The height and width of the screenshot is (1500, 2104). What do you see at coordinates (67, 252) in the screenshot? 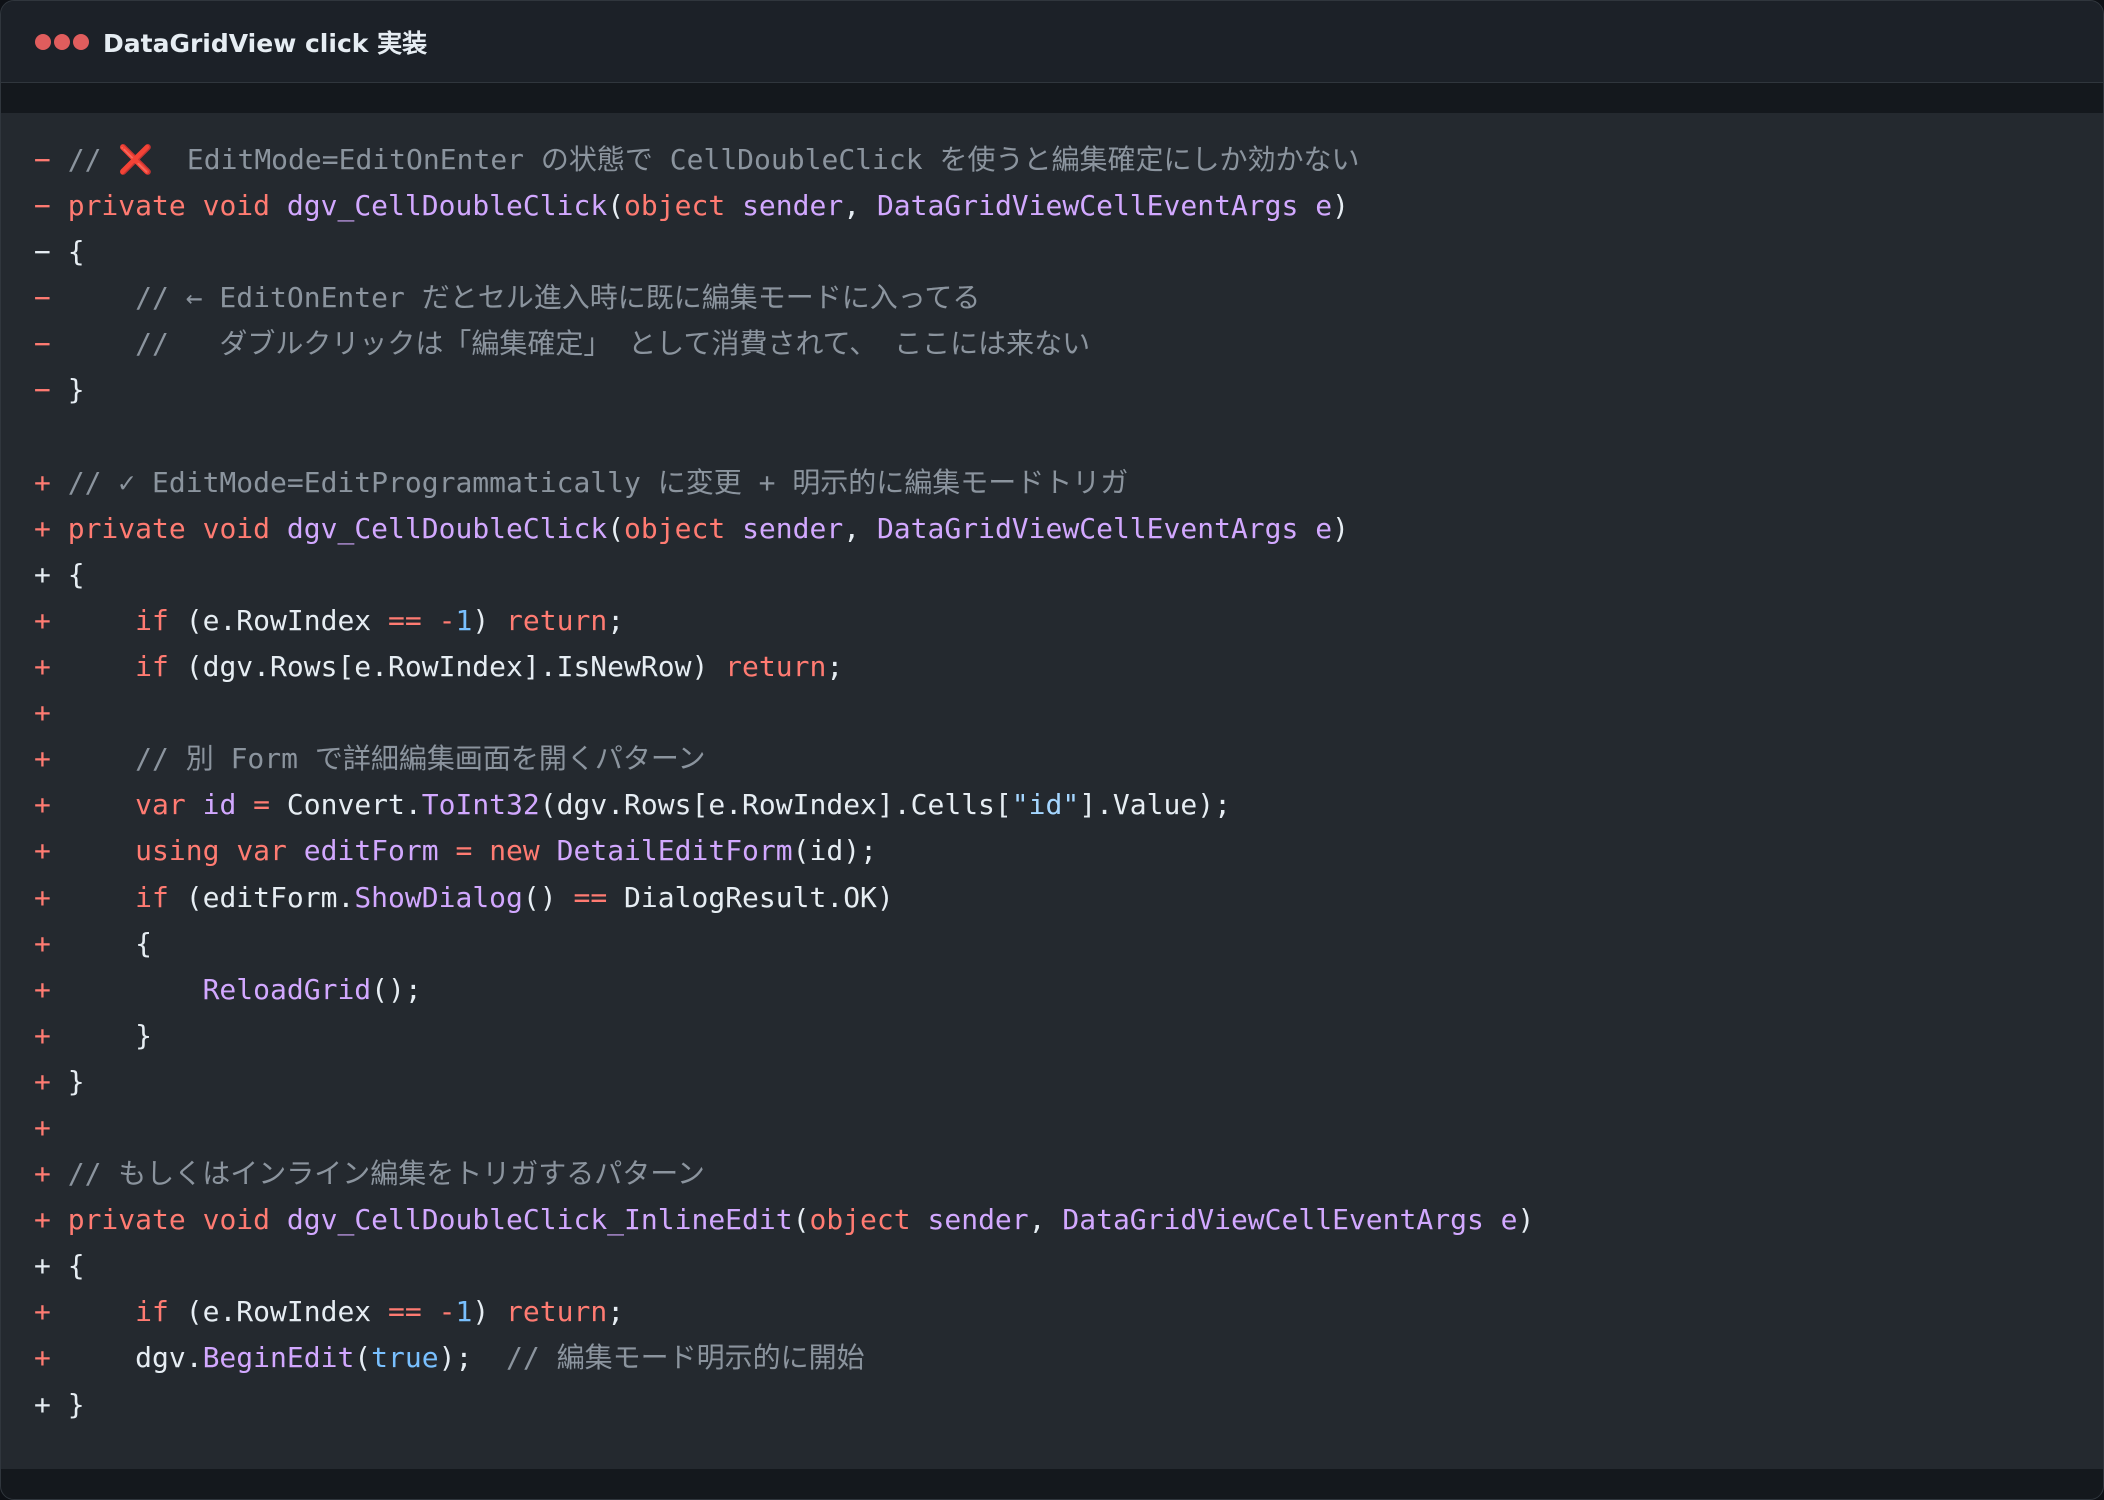
I see `code-token: {` at bounding box center [67, 252].